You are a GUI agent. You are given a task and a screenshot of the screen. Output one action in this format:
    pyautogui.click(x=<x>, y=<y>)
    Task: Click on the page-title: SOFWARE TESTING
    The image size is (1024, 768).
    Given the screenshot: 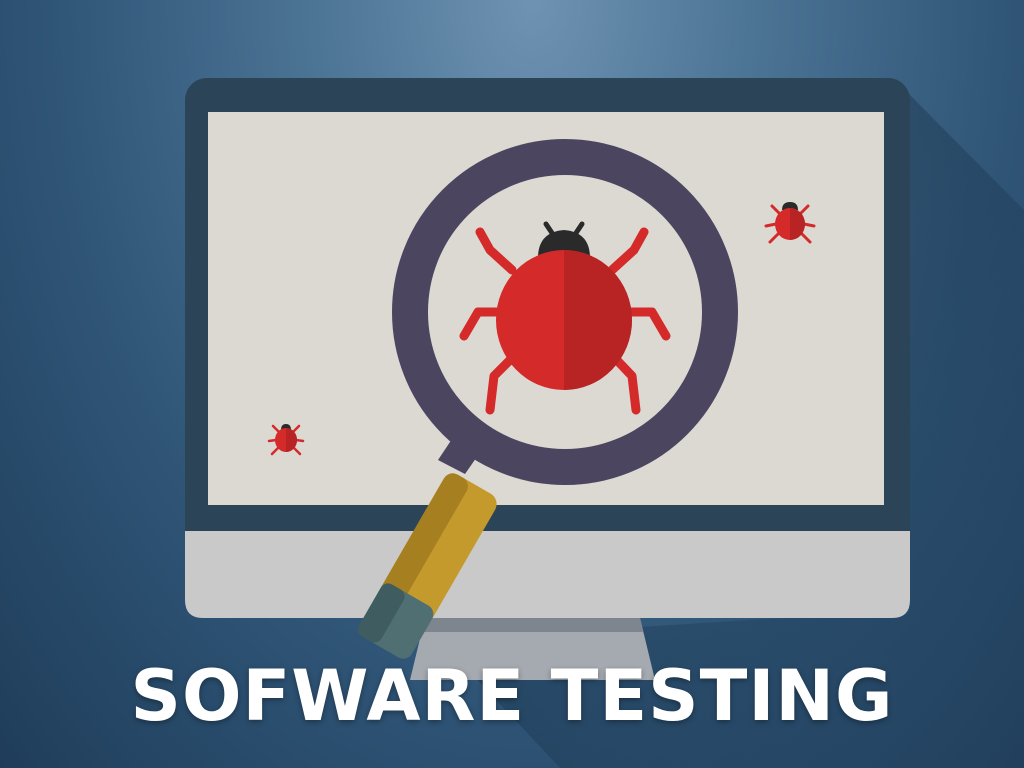 What is the action you would take?
    pyautogui.click(x=512, y=696)
    